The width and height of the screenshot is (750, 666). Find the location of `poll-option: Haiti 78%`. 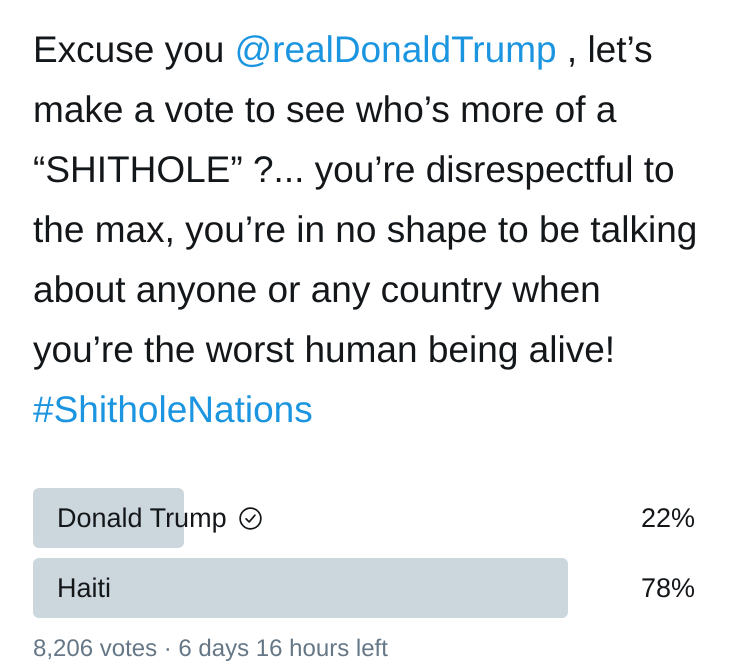

poll-option: Haiti 78% is located at coordinates (376, 588).